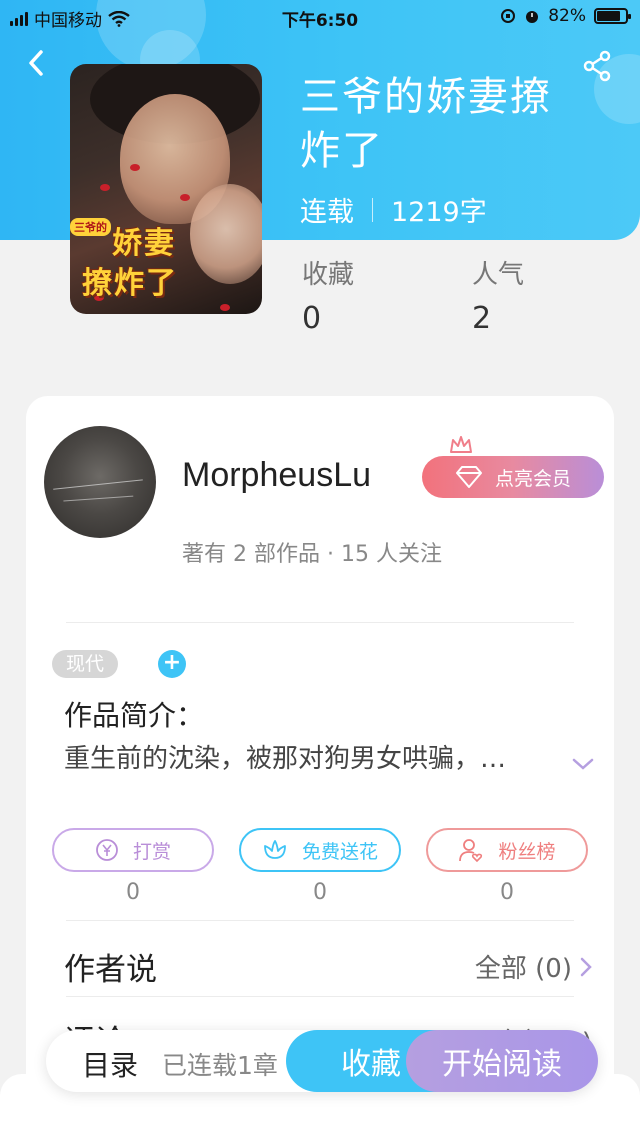  Describe the element at coordinates (133, 892) in the screenshot. I see `tip-count: 0` at that location.